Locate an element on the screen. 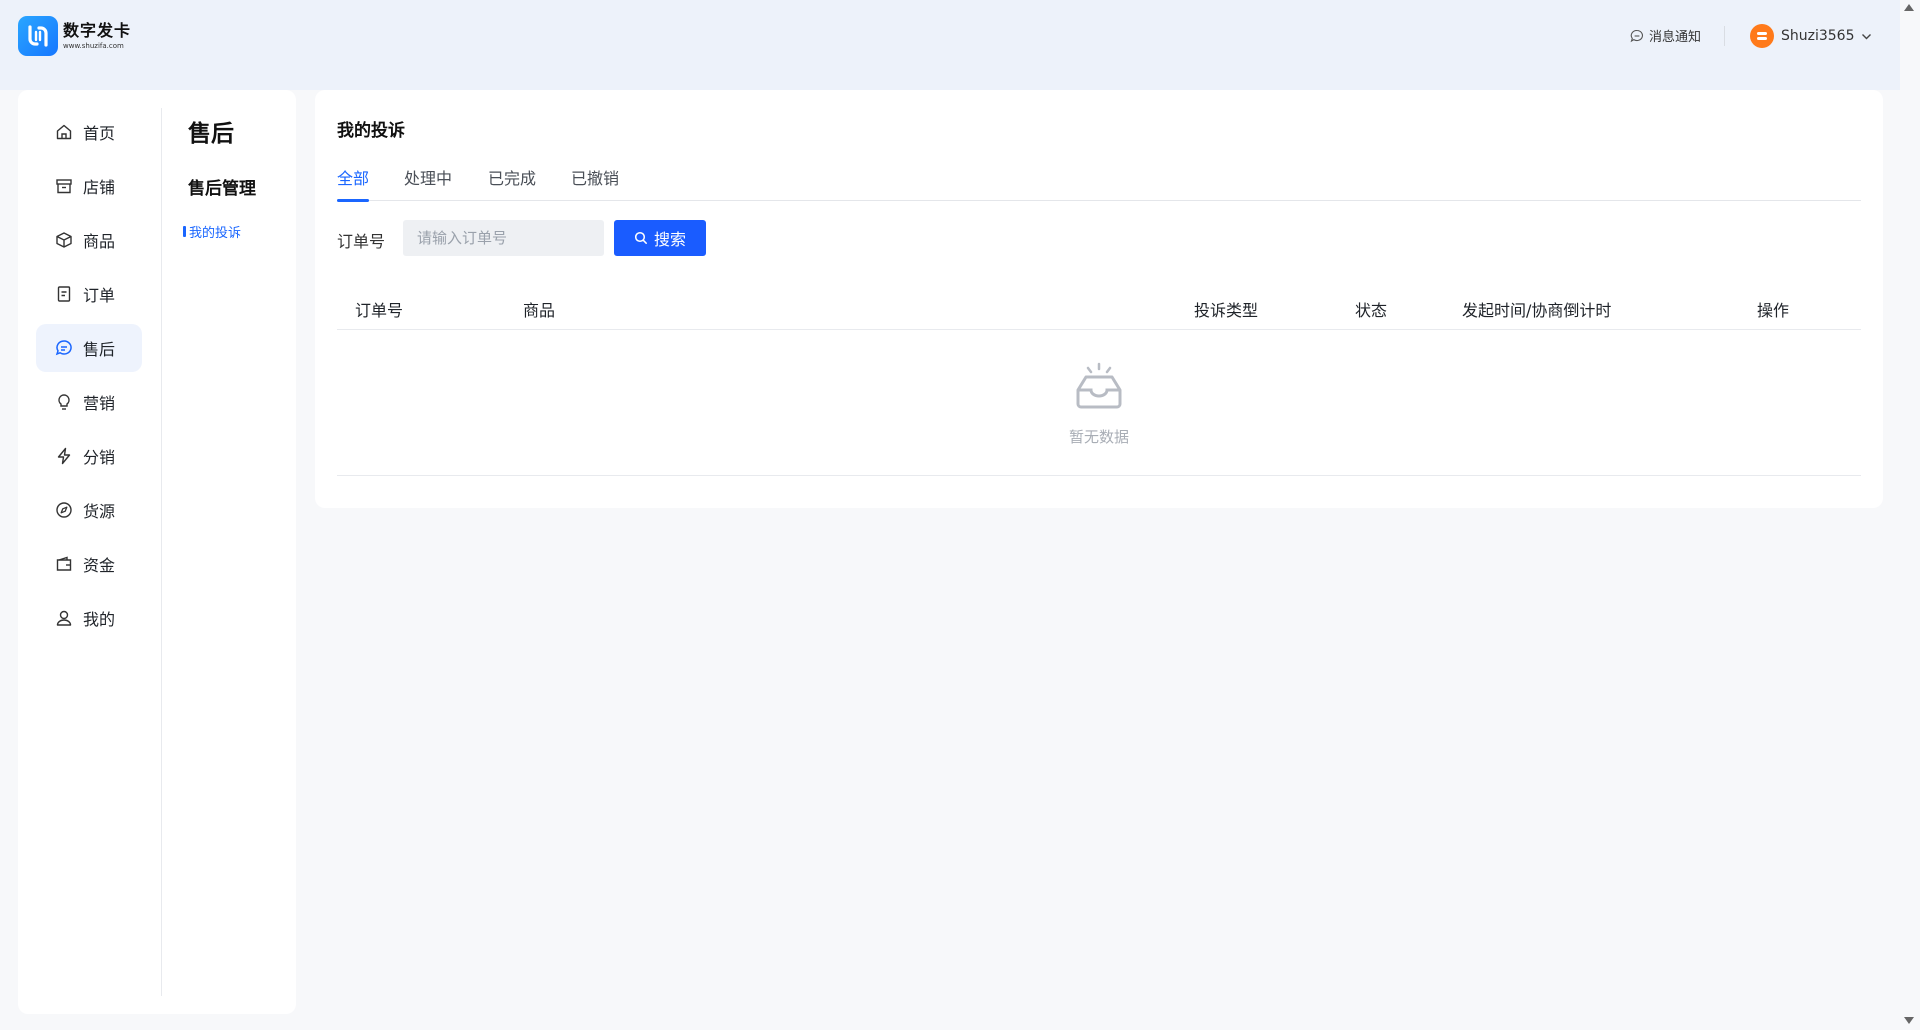 This screenshot has width=1920, height=1030. column-header: 商品 is located at coordinates (539, 310).